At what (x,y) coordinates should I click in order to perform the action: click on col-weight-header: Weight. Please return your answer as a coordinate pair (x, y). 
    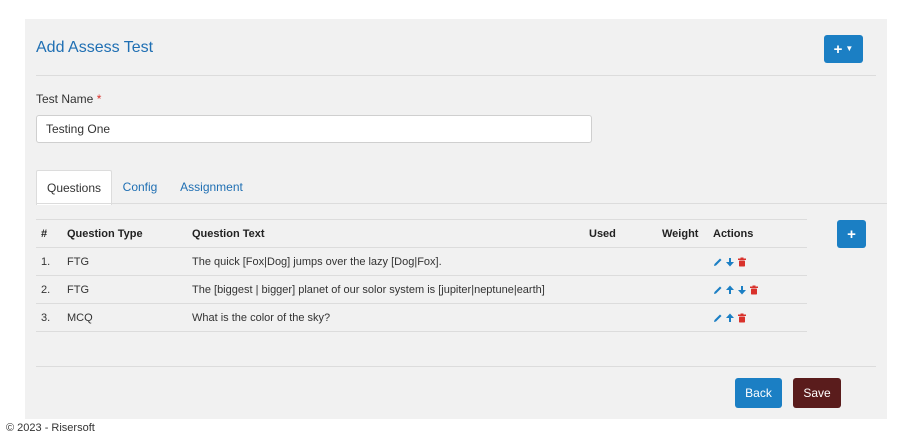
    Looking at the image, I should click on (687, 233).